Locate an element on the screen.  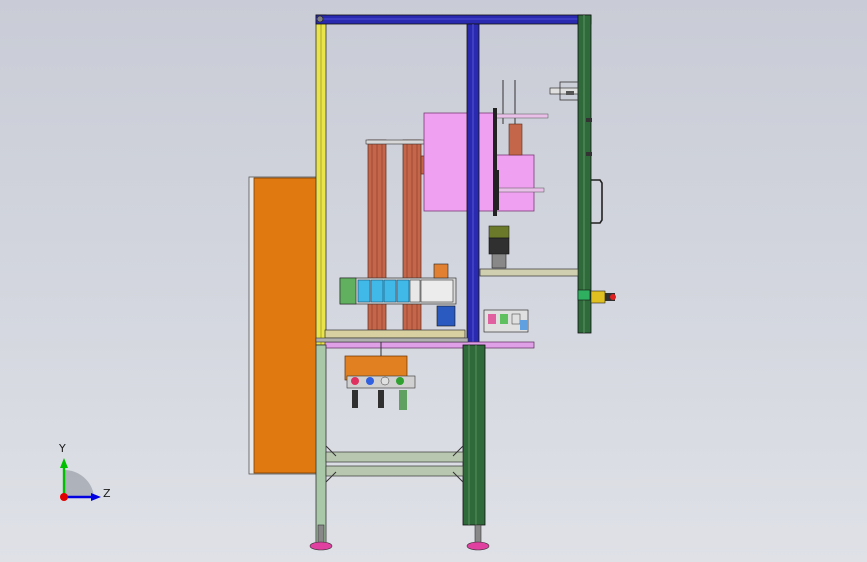
horizontal-arm is located at coordinates (547, 286).